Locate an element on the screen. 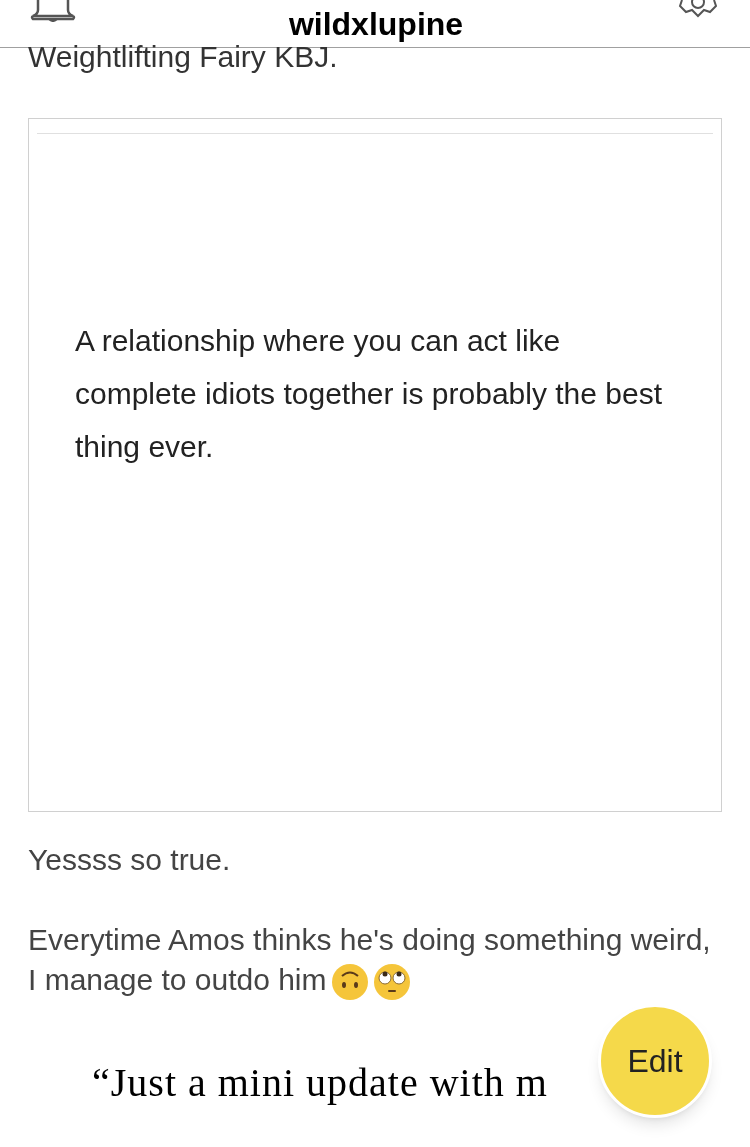  upside-down-face-icon is located at coordinates (349, 982).